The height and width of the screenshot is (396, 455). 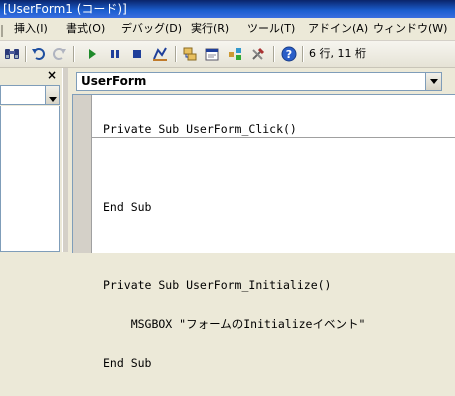 What do you see at coordinates (227, 9) in the screenshot?
I see `window-title-bar: [UserForm1 (コード)]` at bounding box center [227, 9].